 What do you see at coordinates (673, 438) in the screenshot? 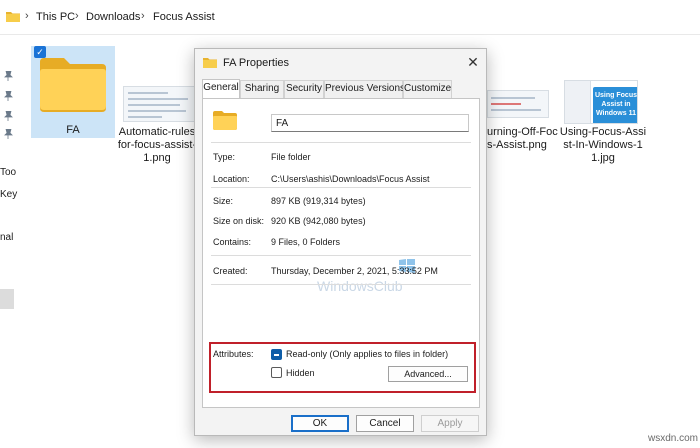
I see `site-credit: wsxdn.com` at bounding box center [673, 438].